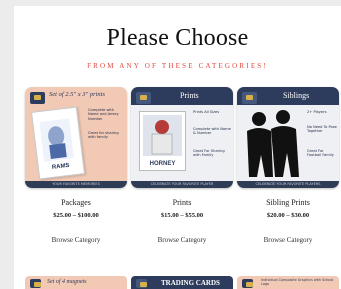 Image resolution: width=341 pixels, height=289 pixels. I want to click on player-print-image: HORNEY, so click(162, 141).